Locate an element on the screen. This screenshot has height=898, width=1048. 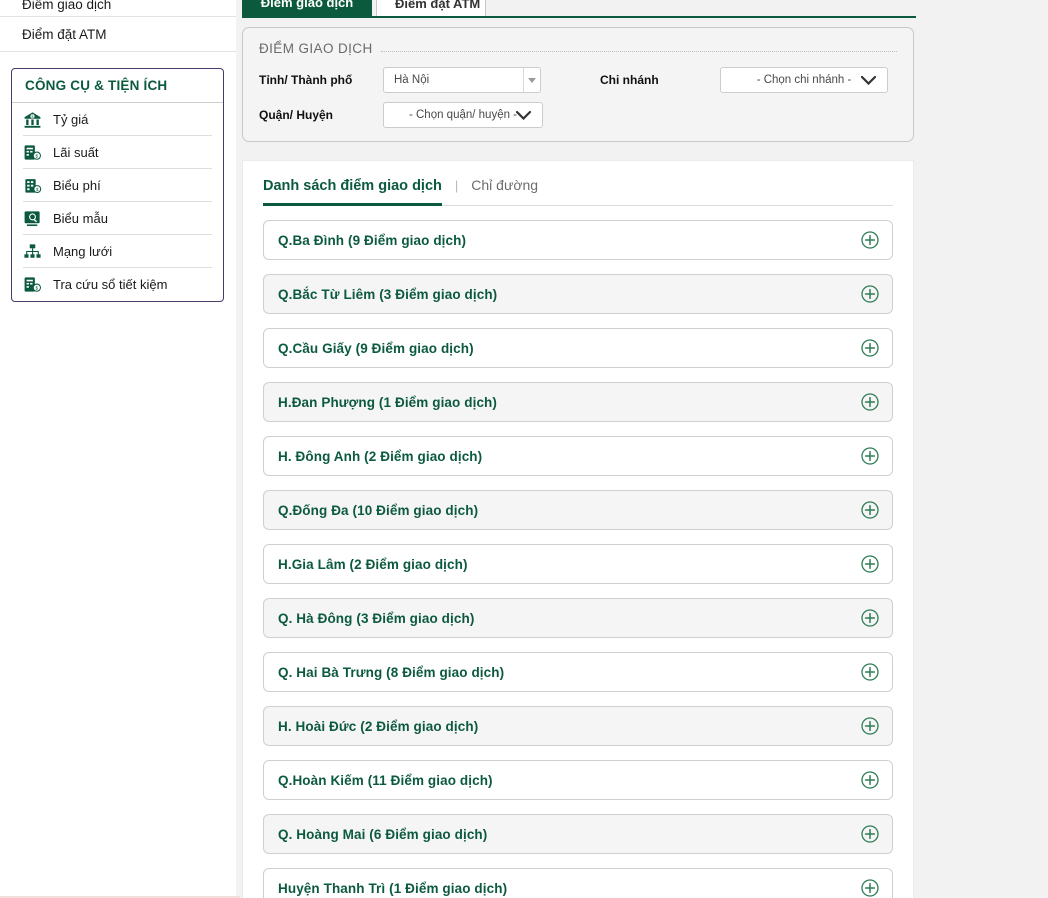
sidebar-item-diem-giao-dich: Điểm giao dịch is located at coordinates (118, 8).